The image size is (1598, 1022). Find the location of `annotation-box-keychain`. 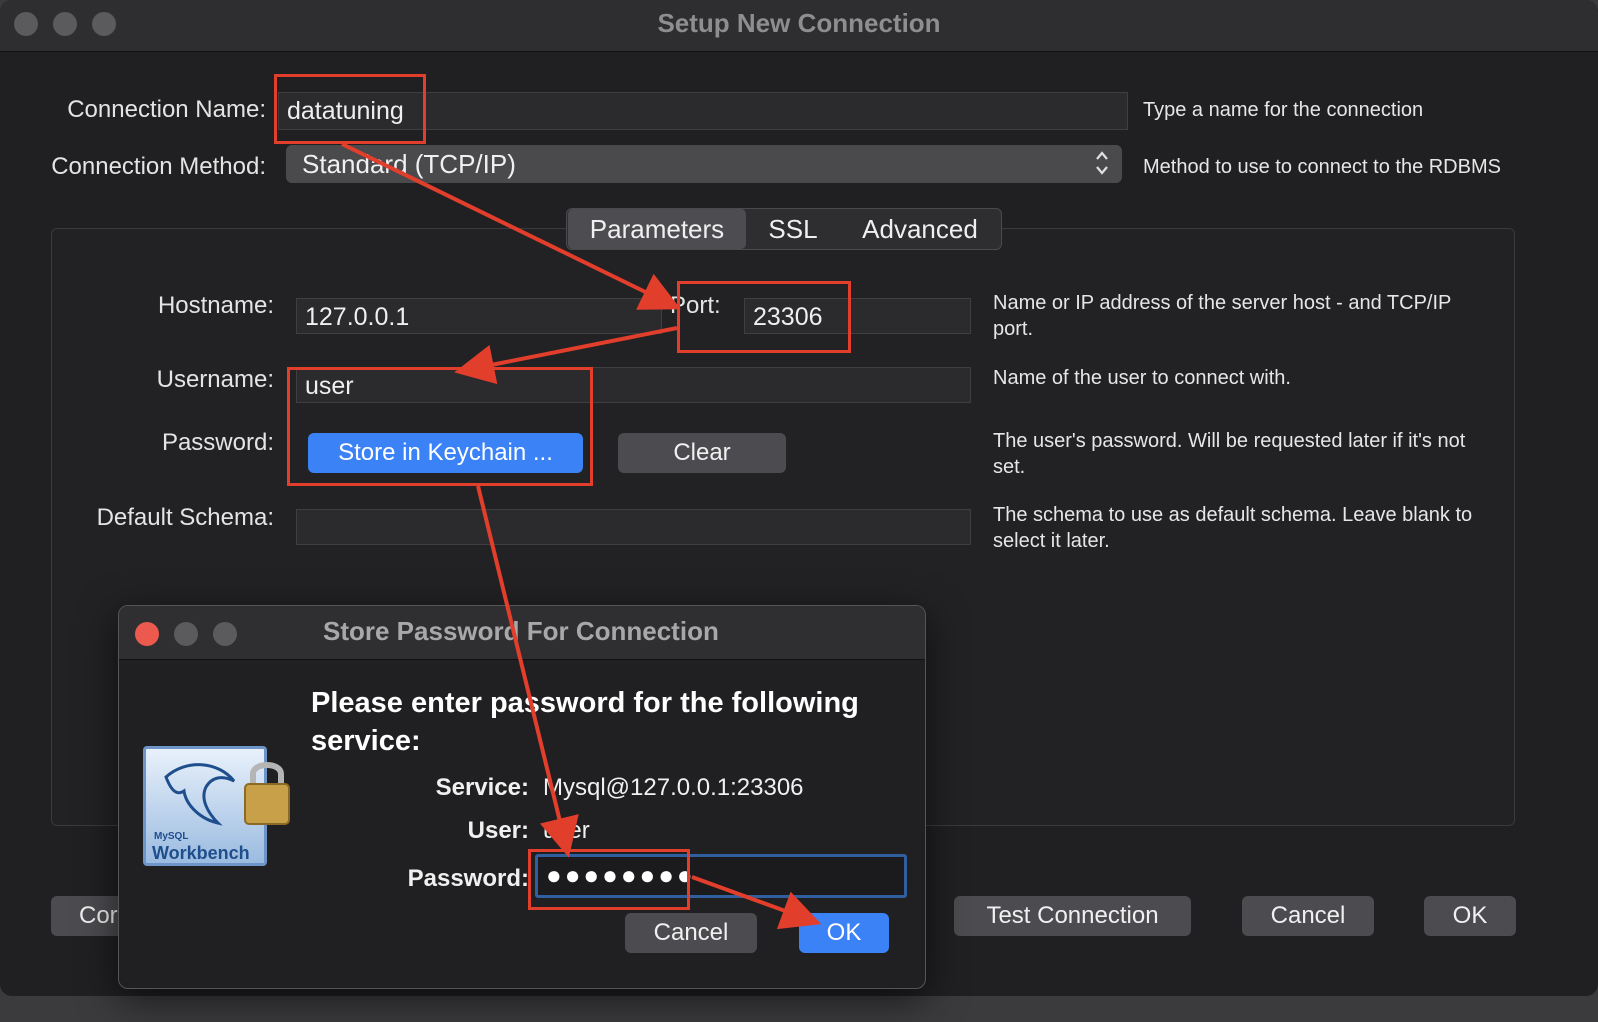

annotation-box-keychain is located at coordinates (440, 426).